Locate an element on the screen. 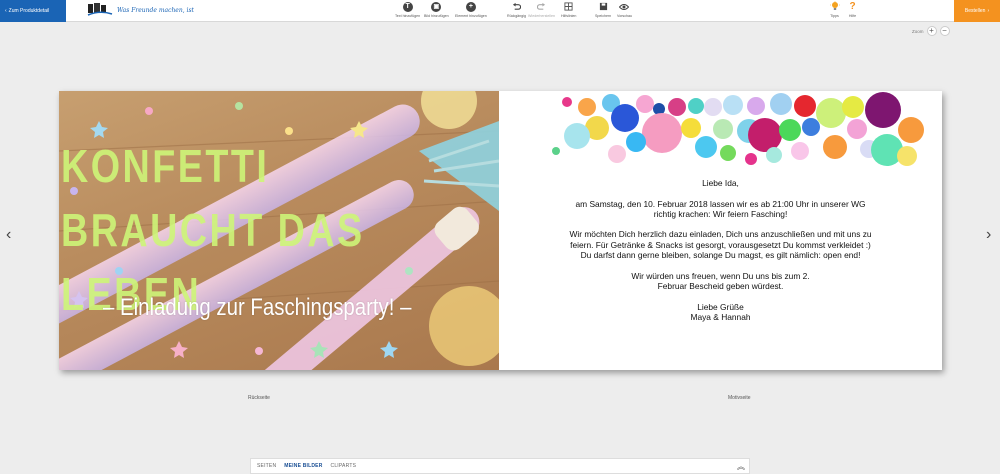 This screenshot has height=474, width=1000. letter-signature: Maya & Hannah is located at coordinates (720, 316).